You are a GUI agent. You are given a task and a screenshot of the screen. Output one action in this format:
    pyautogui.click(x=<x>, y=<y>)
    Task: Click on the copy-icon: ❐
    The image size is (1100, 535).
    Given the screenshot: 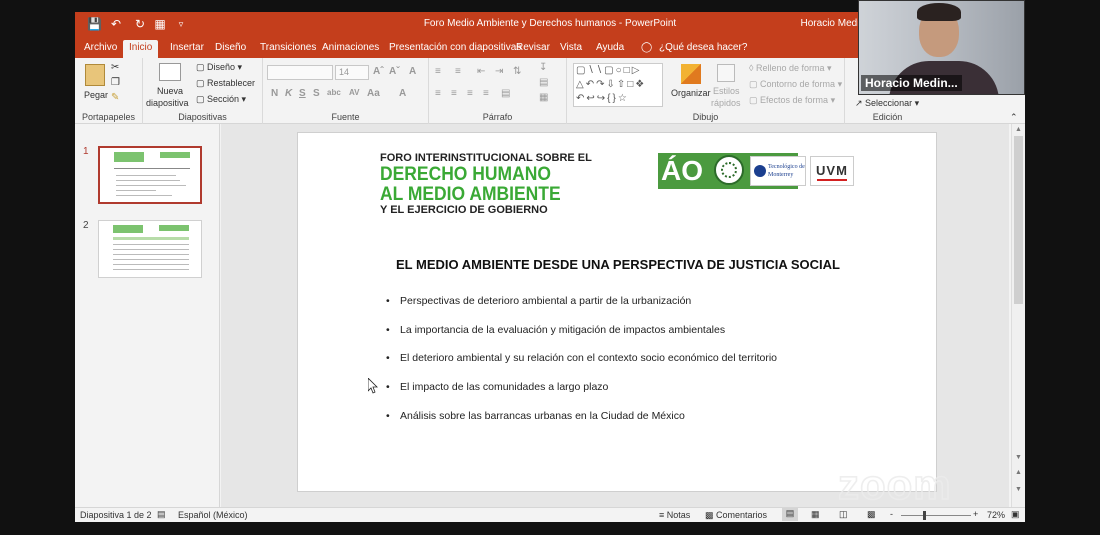 What is the action you would take?
    pyautogui.click(x=115, y=82)
    